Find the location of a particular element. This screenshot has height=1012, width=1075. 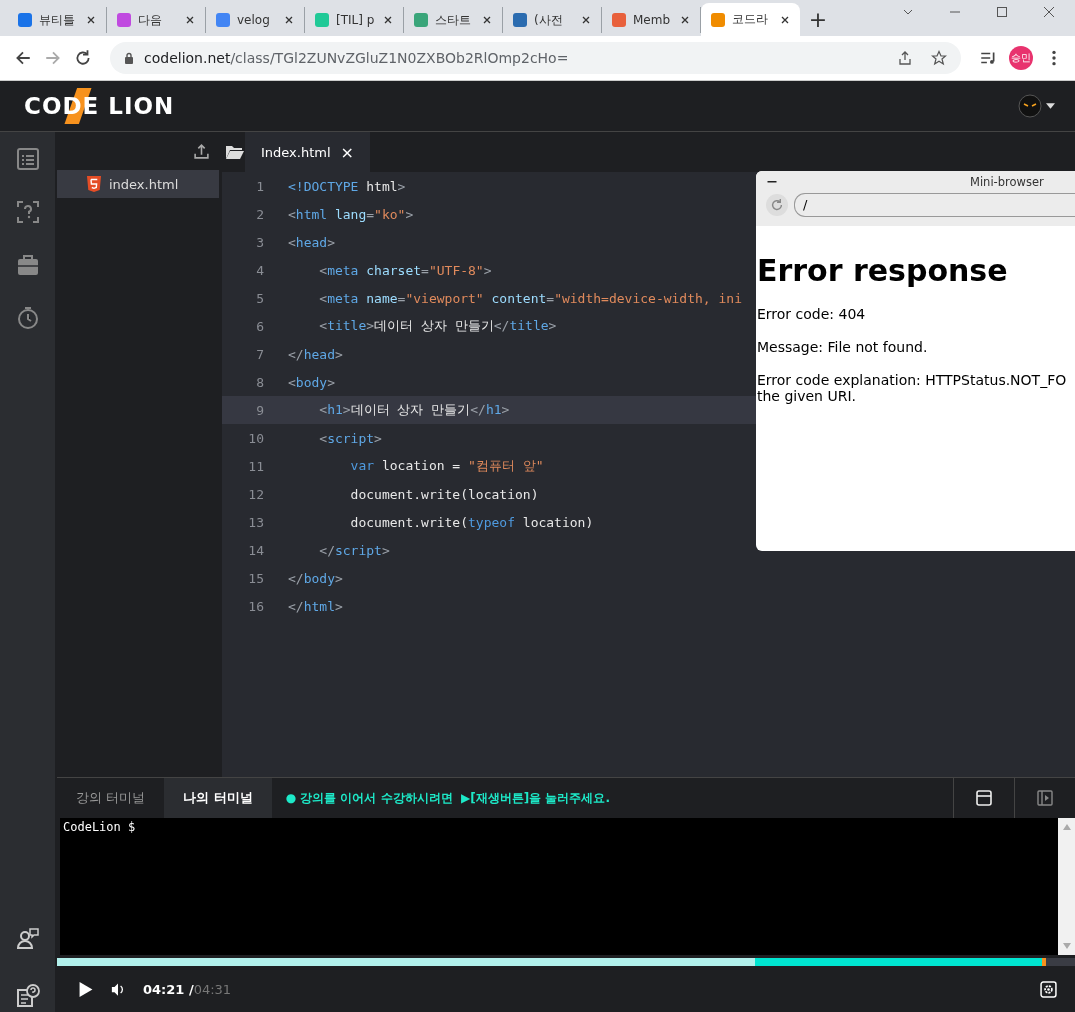

browser-tab: 다음 is located at coordinates (156, 20).